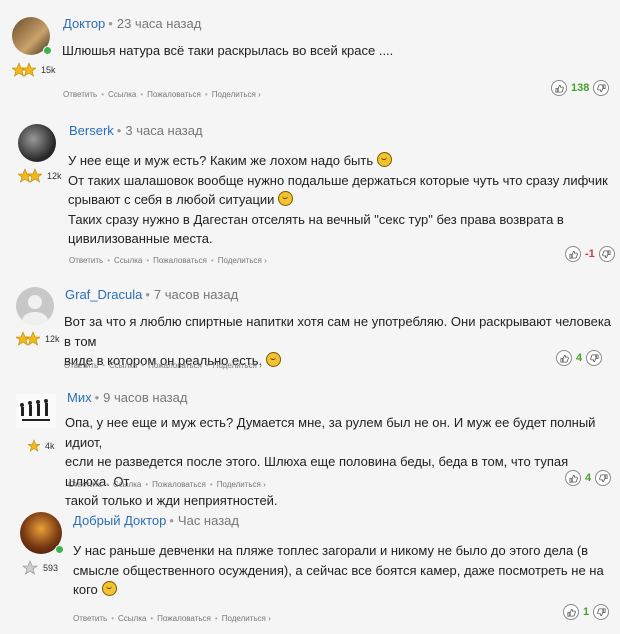  What do you see at coordinates (47, 50) in the screenshot?
I see `online-indicator` at bounding box center [47, 50].